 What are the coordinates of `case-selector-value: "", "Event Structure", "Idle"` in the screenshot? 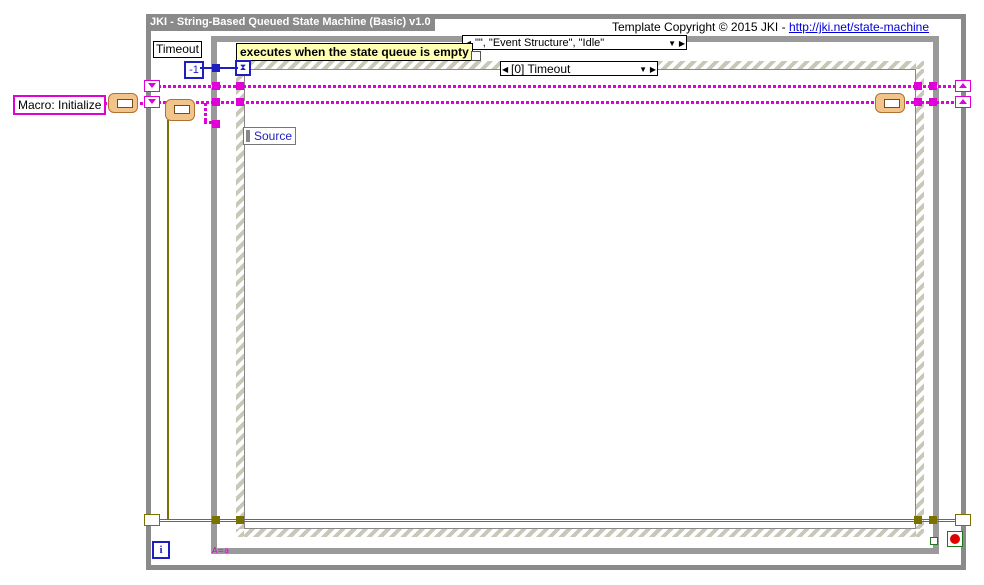 It's located at (540, 43).